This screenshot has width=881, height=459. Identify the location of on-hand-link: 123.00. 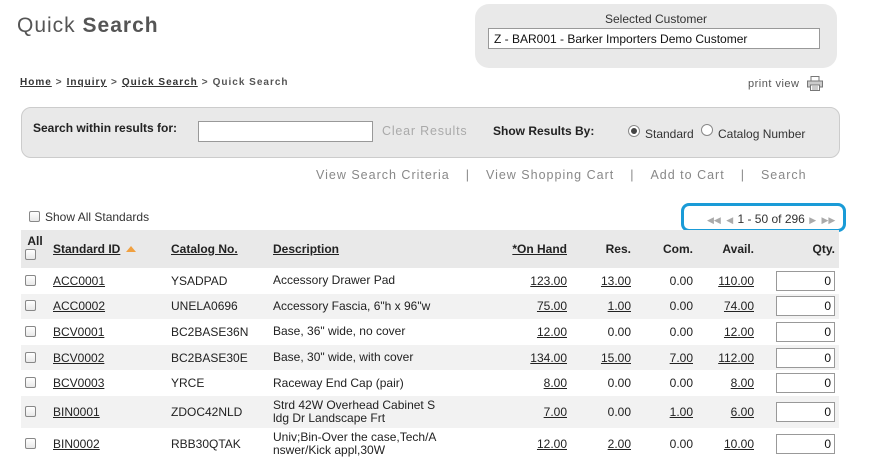
(548, 281).